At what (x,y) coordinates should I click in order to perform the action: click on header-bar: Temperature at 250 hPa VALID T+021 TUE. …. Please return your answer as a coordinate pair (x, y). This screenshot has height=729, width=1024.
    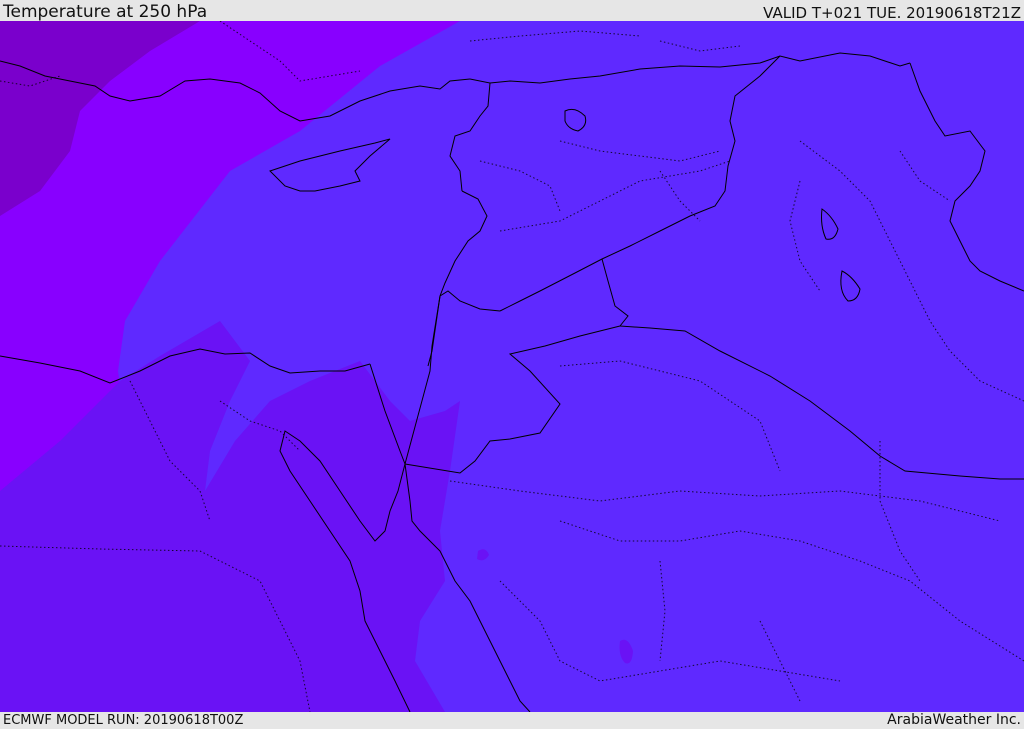
    Looking at the image, I should click on (512, 11).